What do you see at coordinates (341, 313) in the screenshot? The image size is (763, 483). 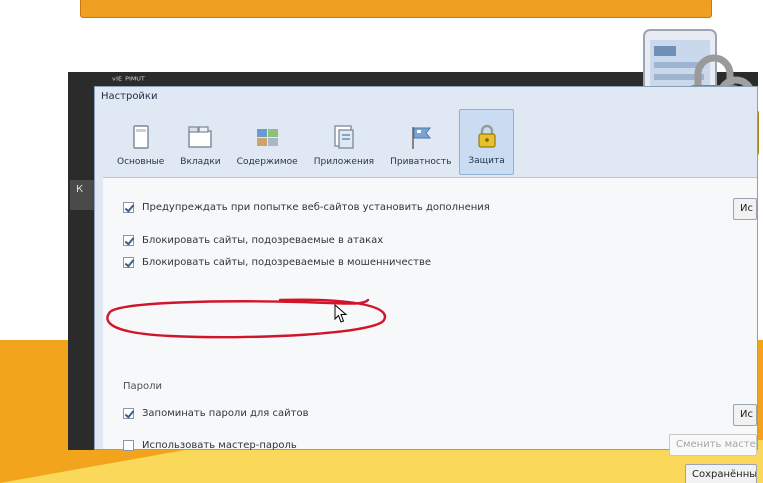 I see `mouse-cursor-icon` at bounding box center [341, 313].